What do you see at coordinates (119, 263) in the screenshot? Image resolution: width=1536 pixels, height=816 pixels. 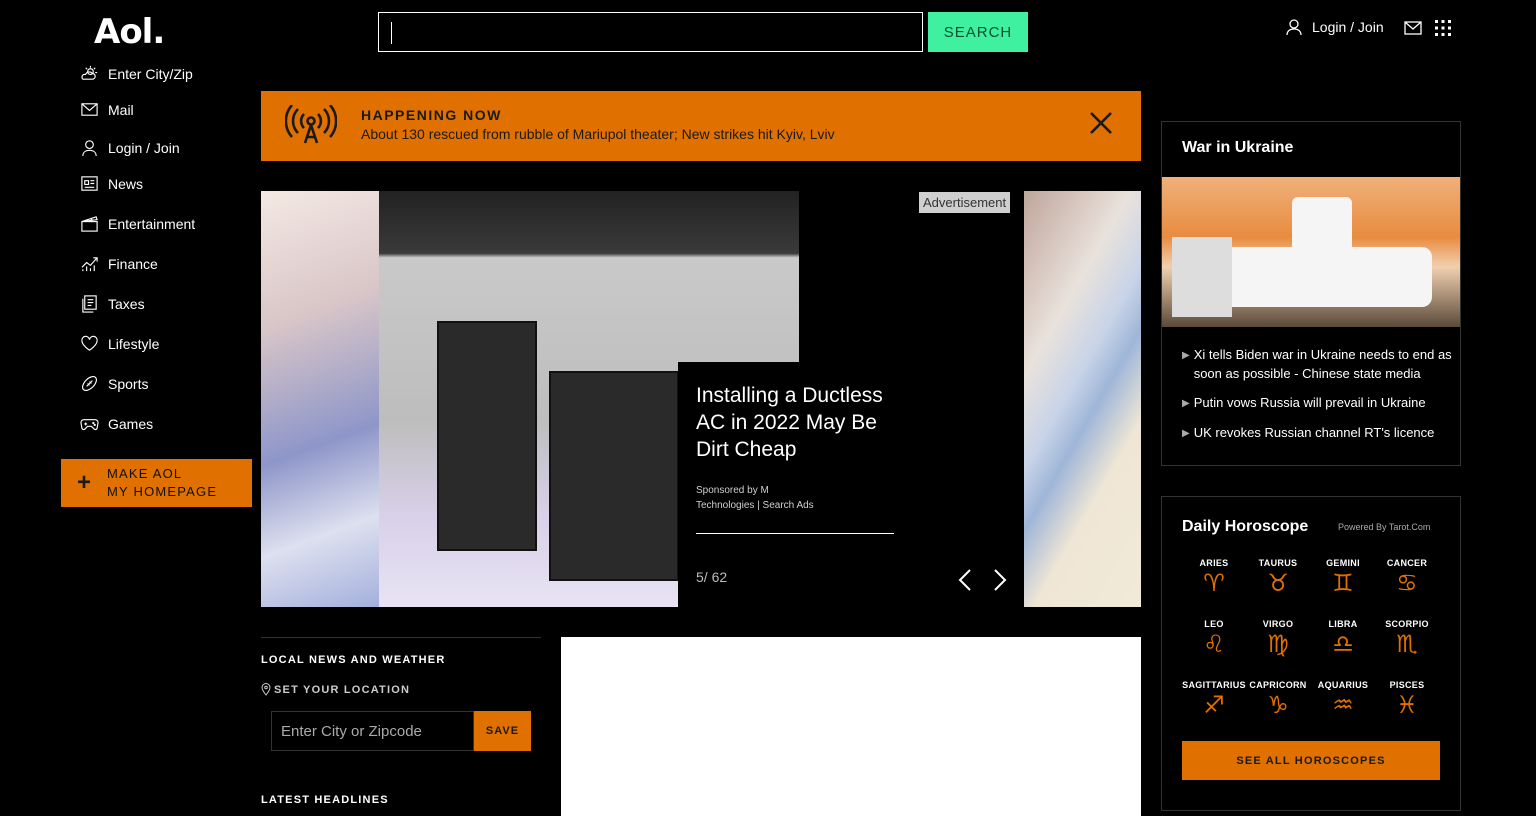 I see `sidebar-item-finance: Finance` at bounding box center [119, 263].